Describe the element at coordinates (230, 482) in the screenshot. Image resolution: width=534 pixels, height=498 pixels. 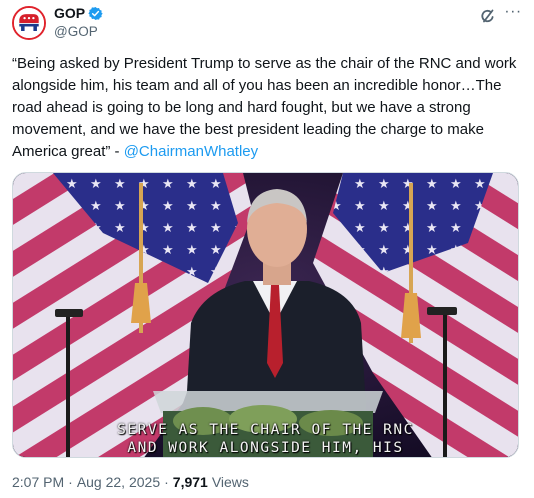
I see `views-label: Views` at that location.